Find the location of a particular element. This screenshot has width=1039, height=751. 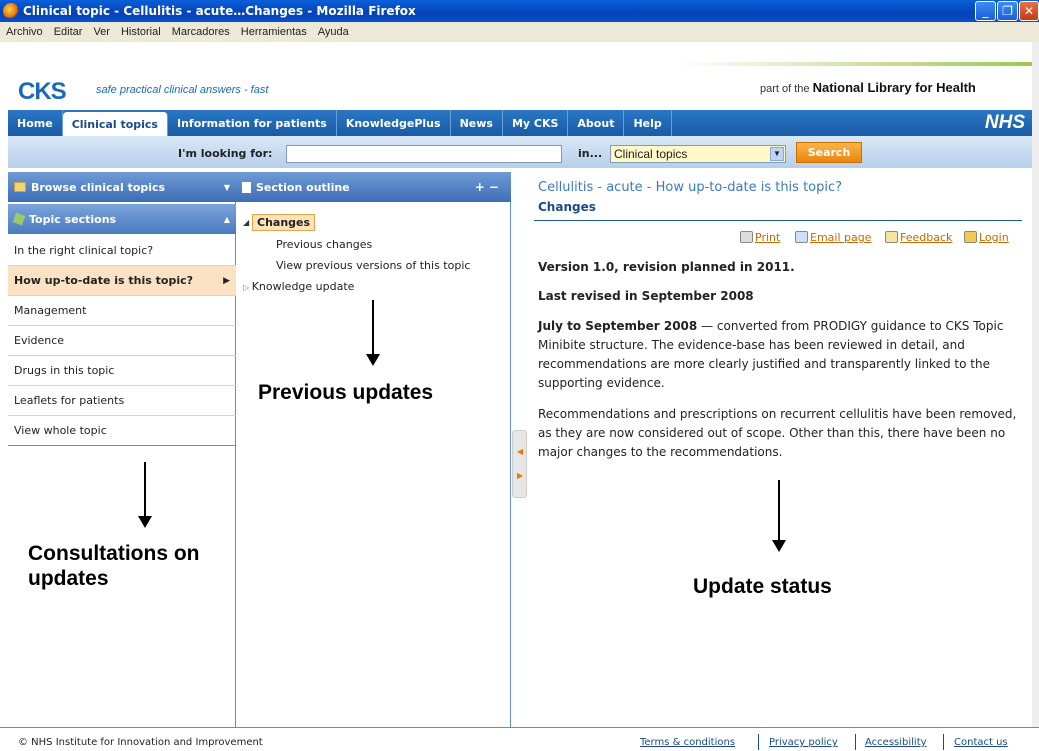

sections-icon is located at coordinates (19, 219).